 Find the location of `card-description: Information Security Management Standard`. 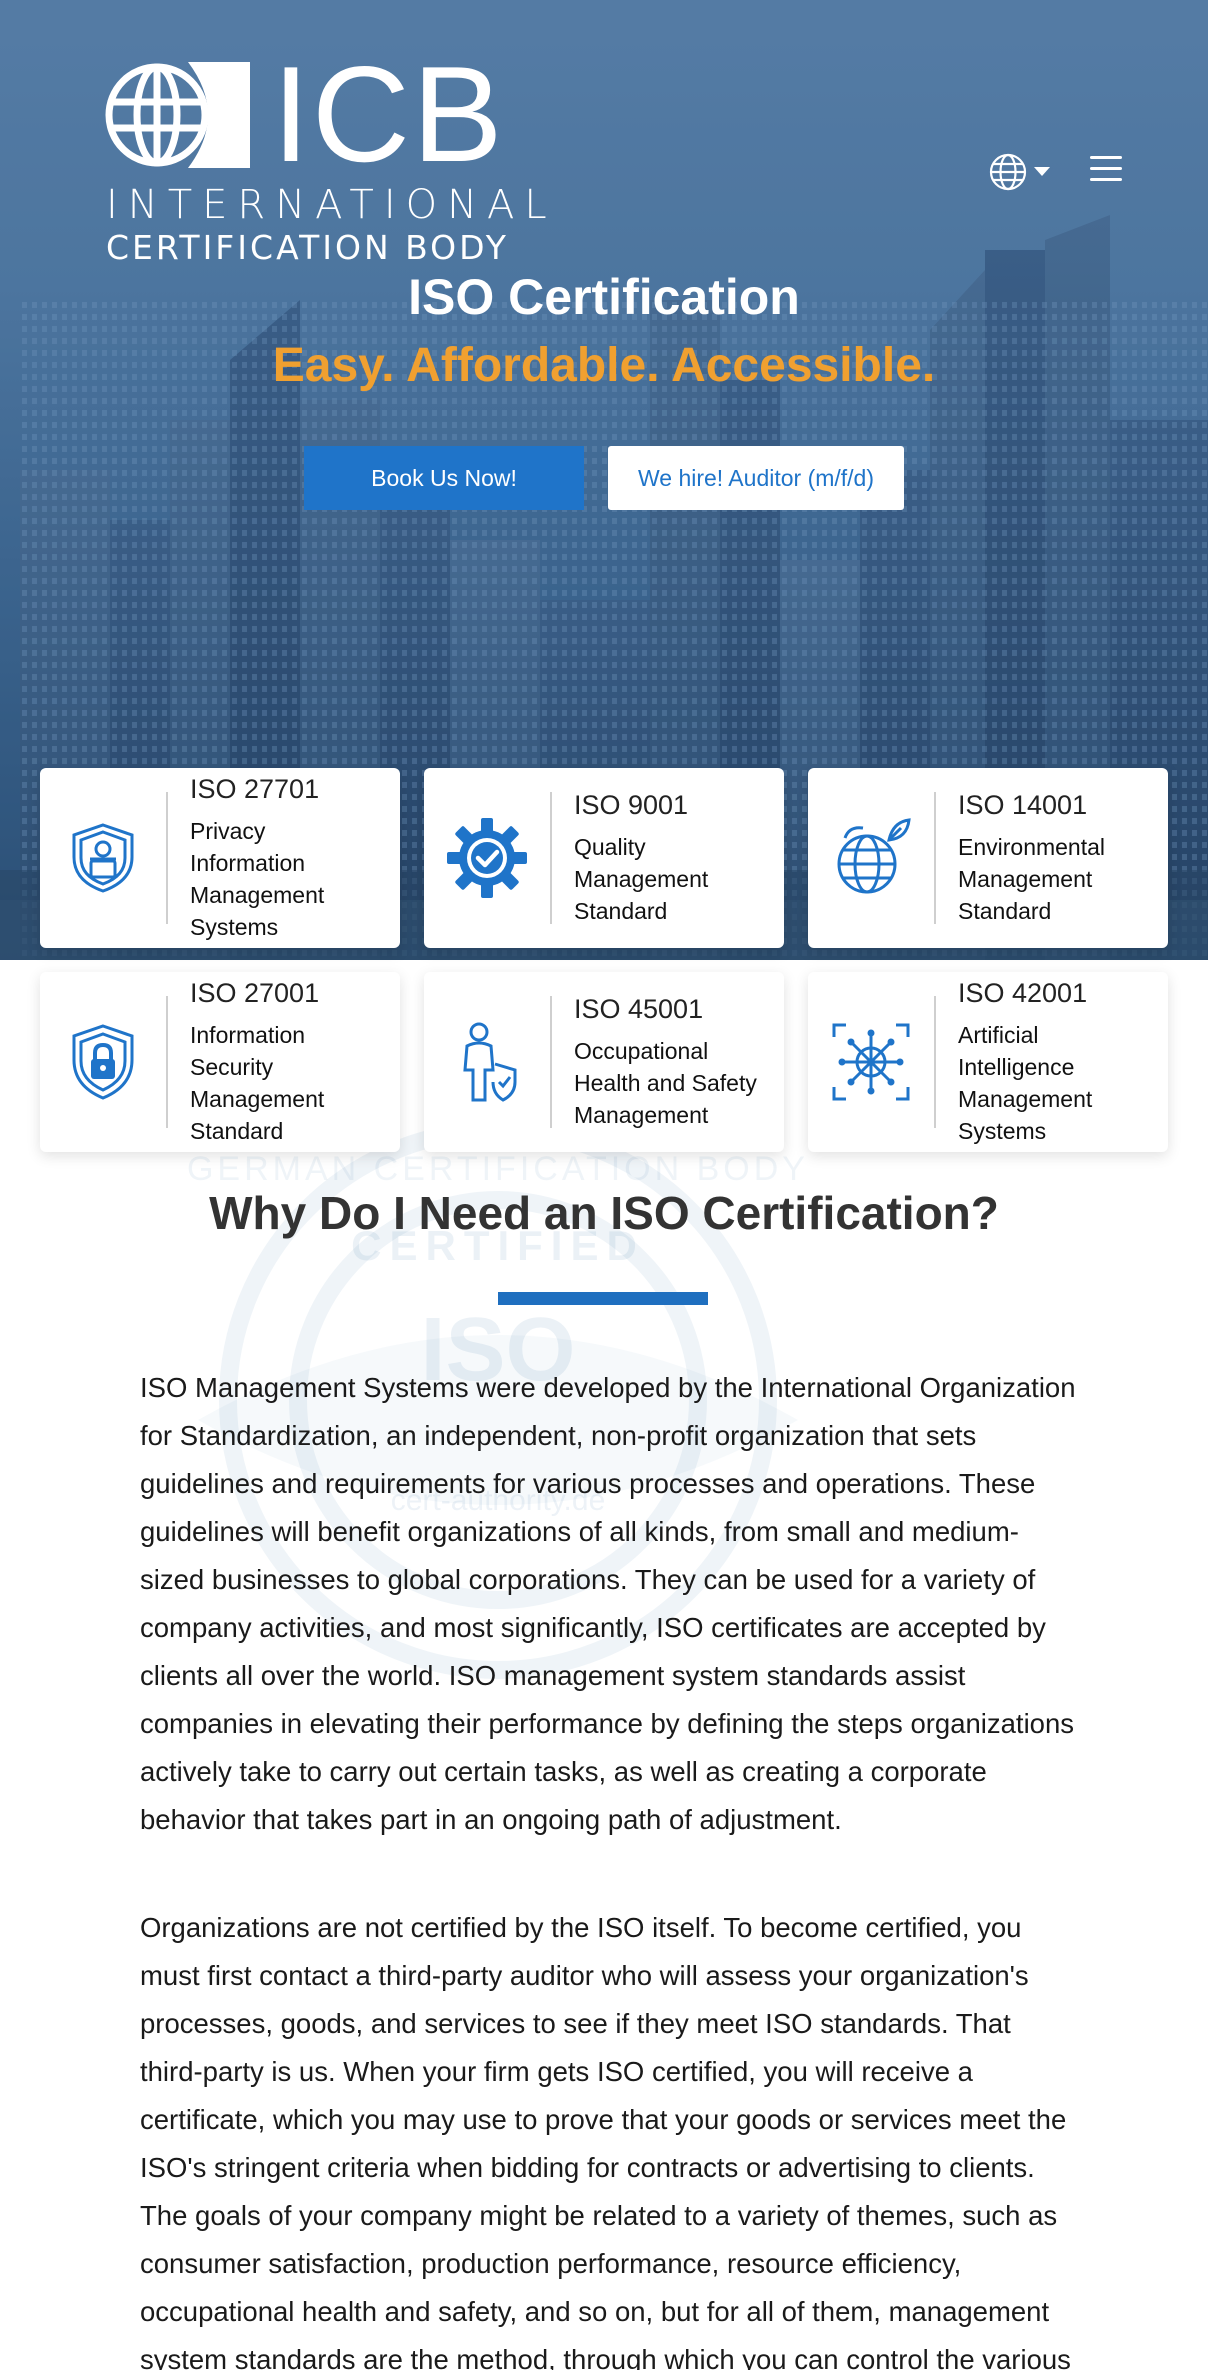

card-description: Information Security Management Standard is located at coordinates (257, 1083).